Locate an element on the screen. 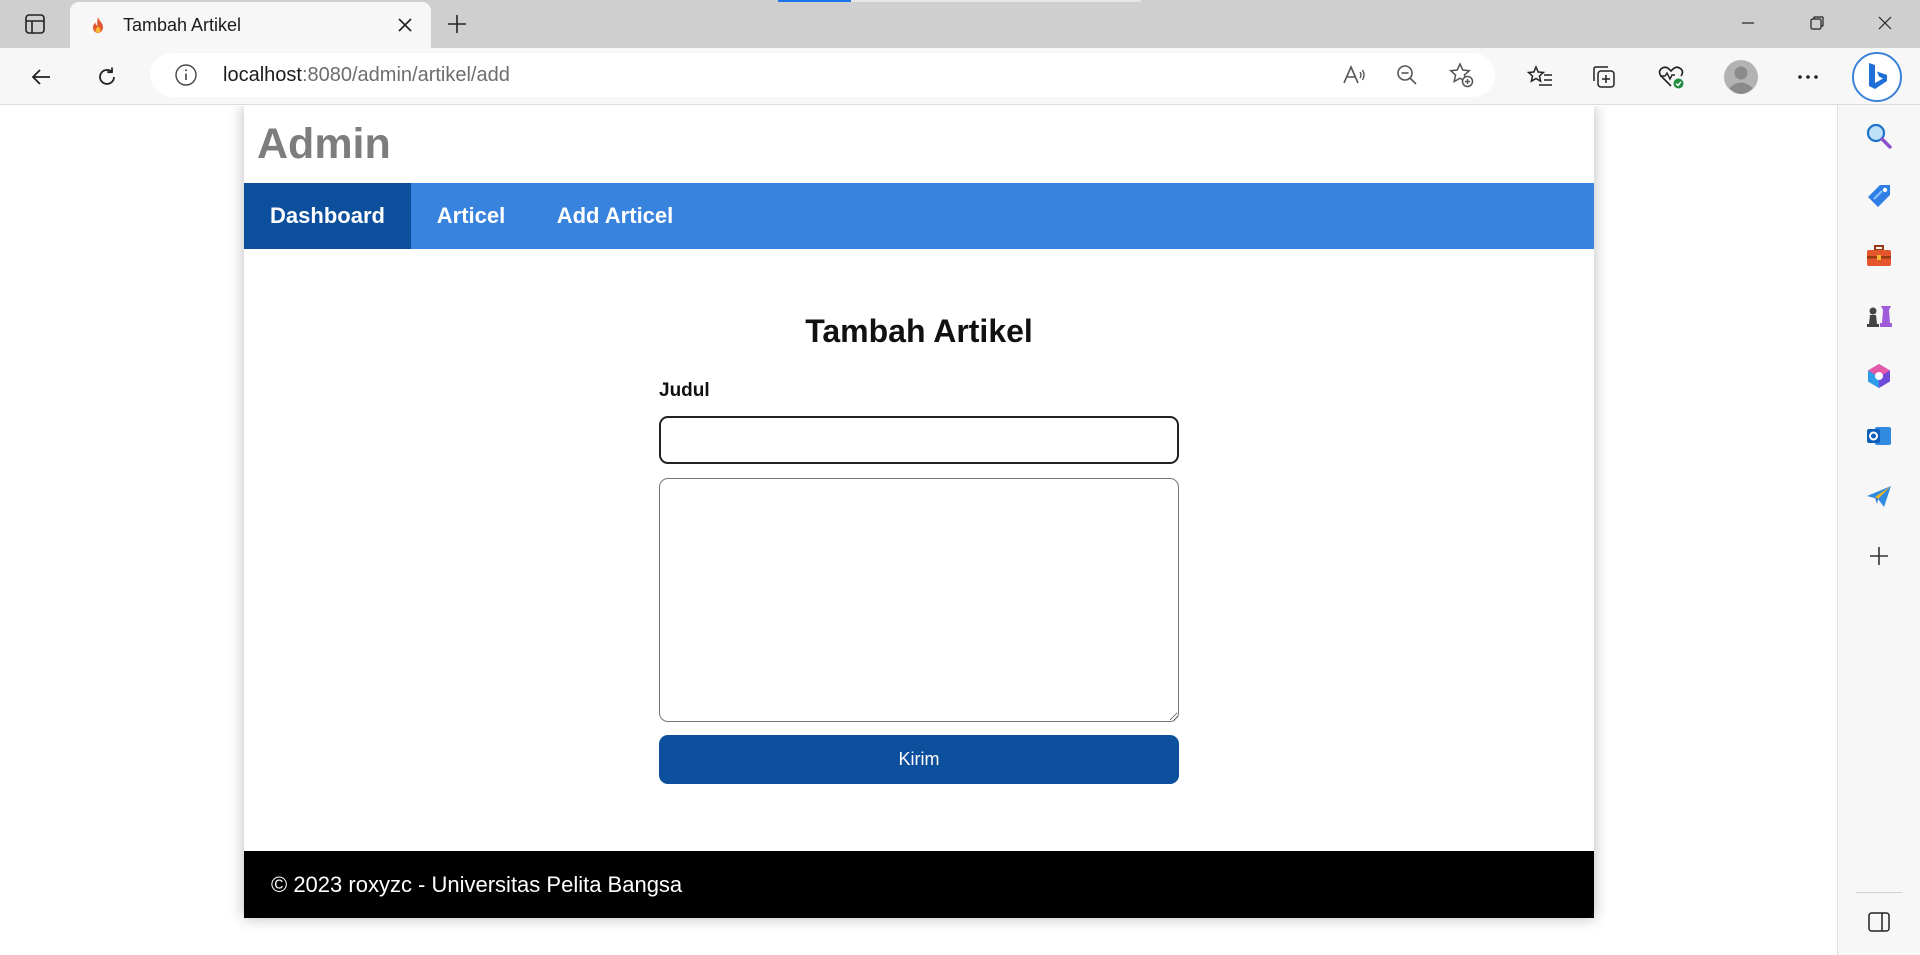 Image resolution: width=1920 pixels, height=955 pixels. browser-tab-bar: Tambah Artikel is located at coordinates (960, 24).